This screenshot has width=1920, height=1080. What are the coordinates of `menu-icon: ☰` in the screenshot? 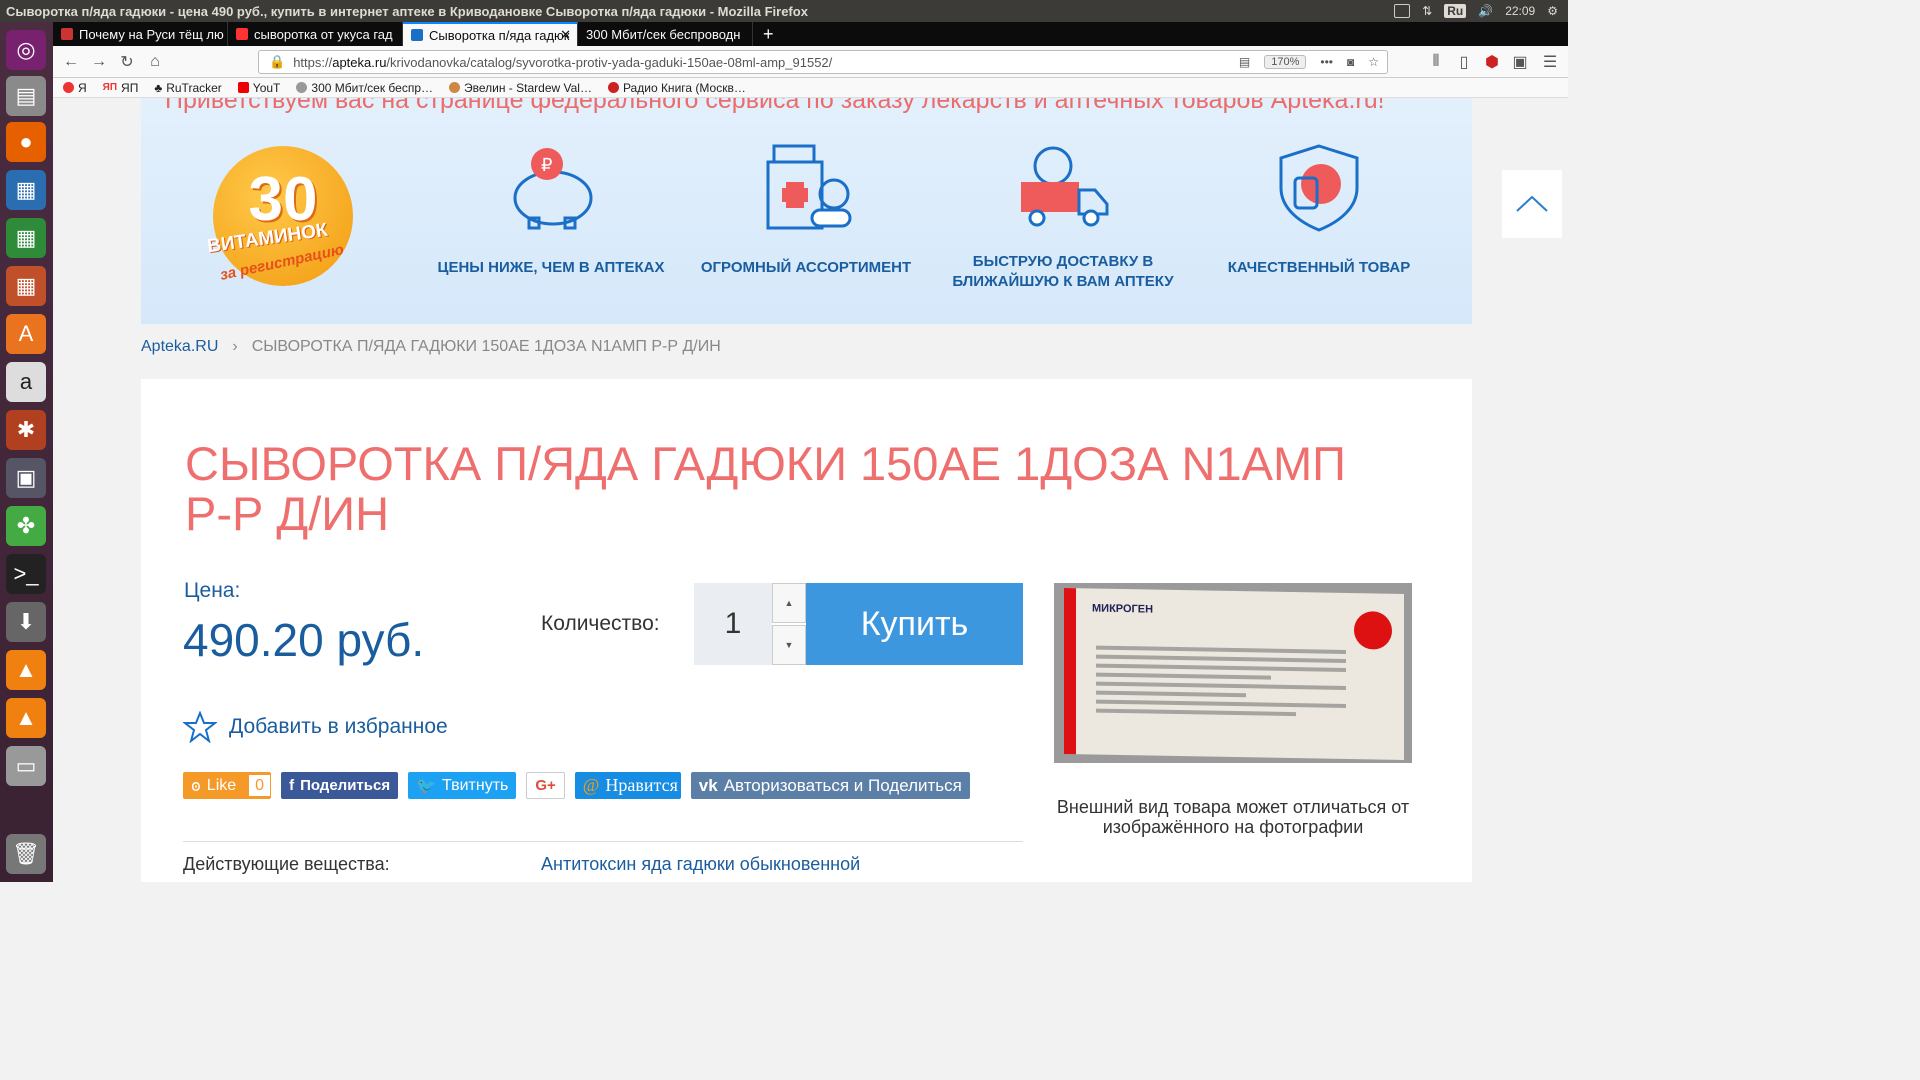 It's located at (1550, 62).